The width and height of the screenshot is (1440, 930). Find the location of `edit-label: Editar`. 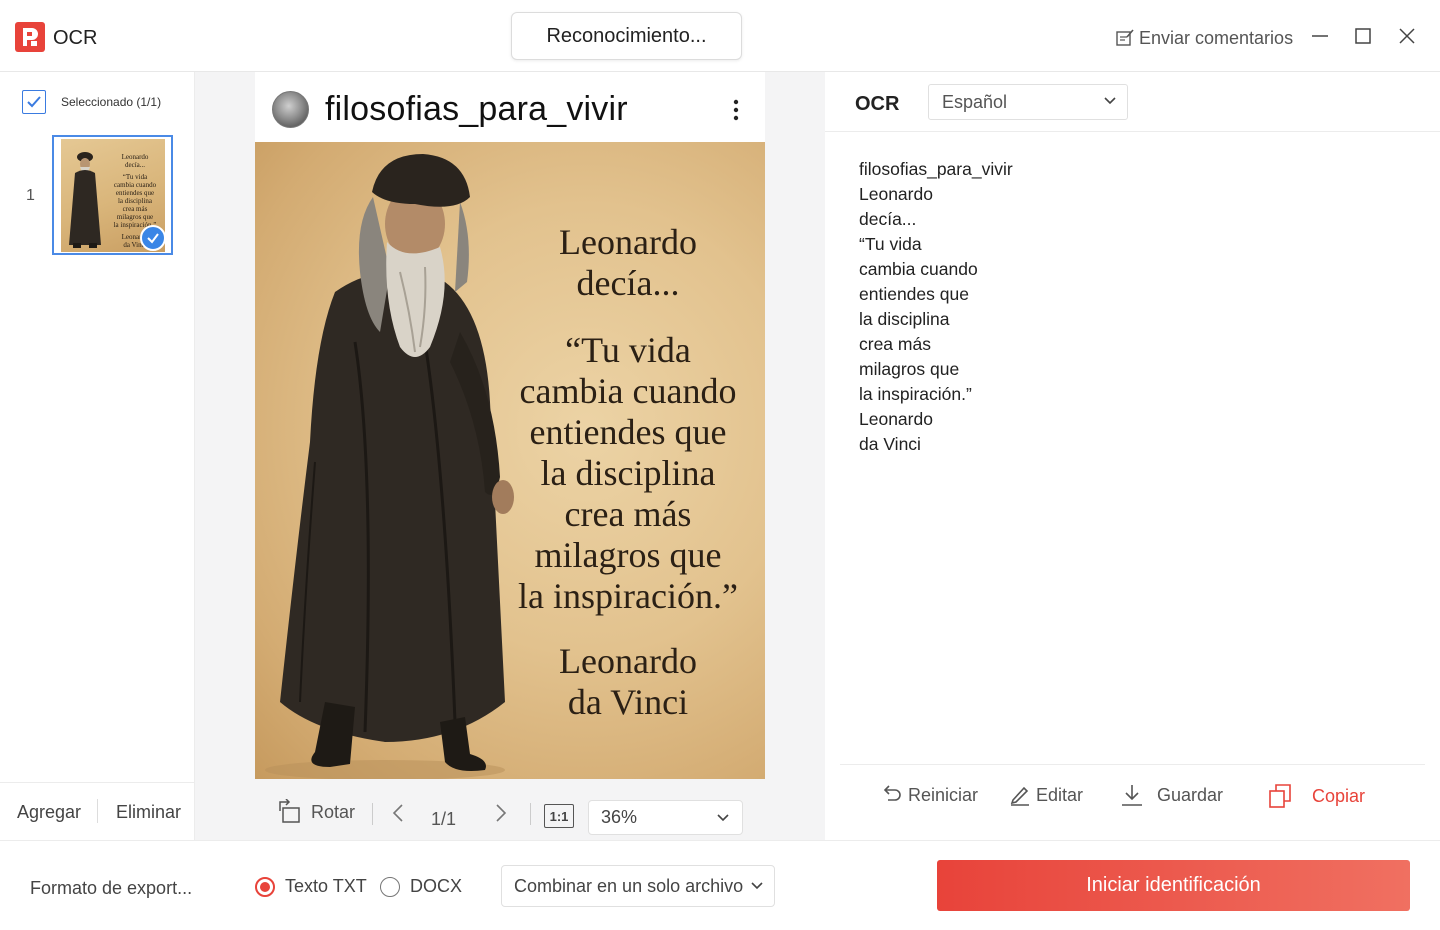

edit-label: Editar is located at coordinates (1060, 794).